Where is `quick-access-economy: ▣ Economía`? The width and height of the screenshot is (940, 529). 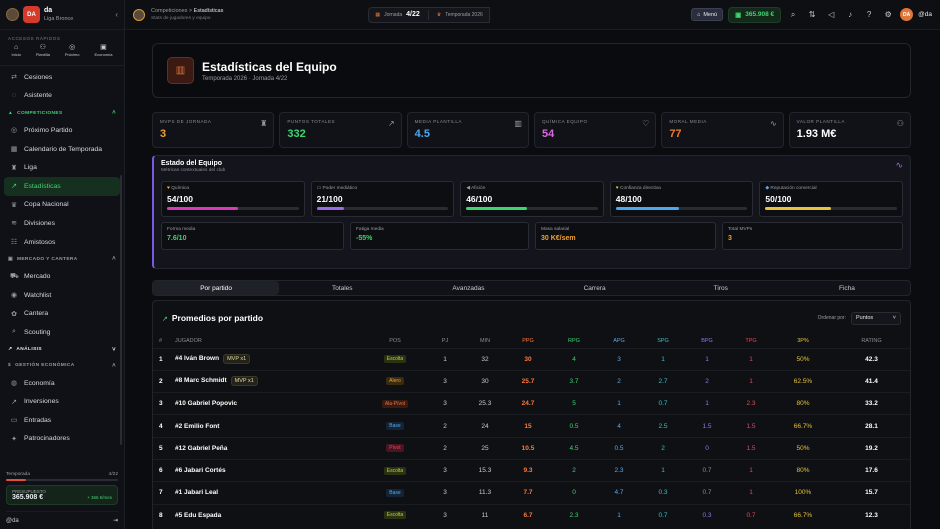
quick-access-economy: ▣ Economía is located at coordinates (103, 50).